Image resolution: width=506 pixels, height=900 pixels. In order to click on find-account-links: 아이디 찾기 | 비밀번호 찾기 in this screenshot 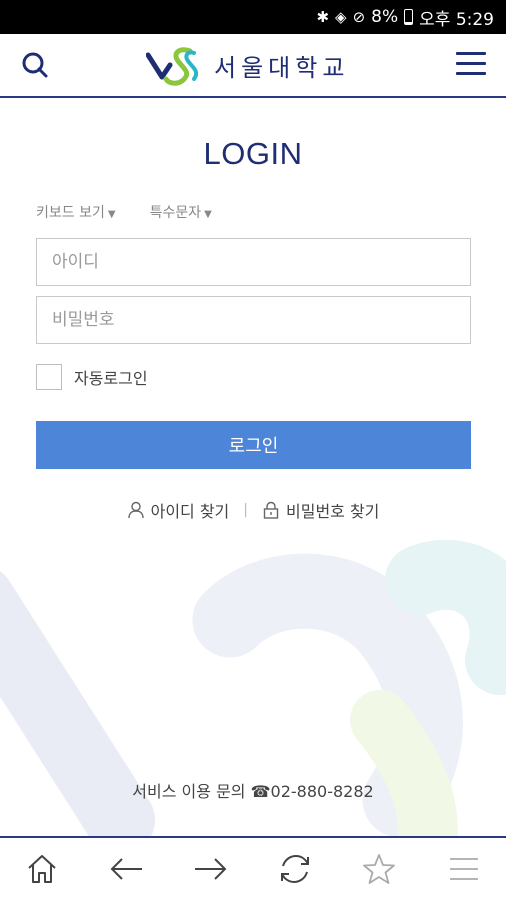, I will do `click(253, 510)`.